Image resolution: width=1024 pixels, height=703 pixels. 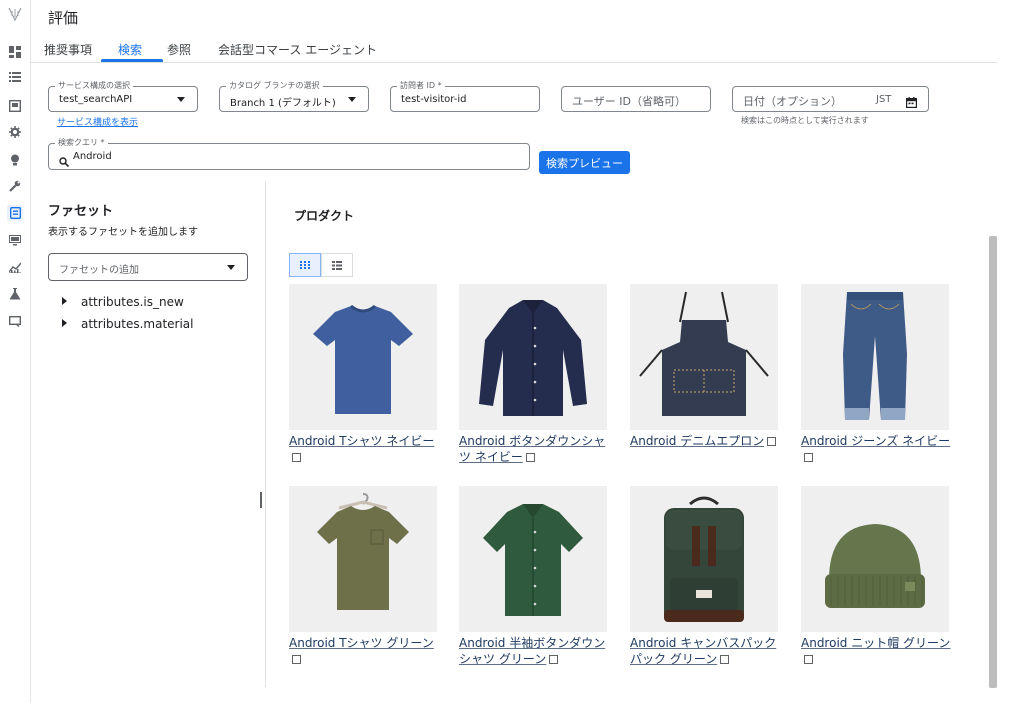 What do you see at coordinates (513, 49) in the screenshot?
I see `tab-bar: 推奨事項 検索 参照 会話型コマース エージェント` at bounding box center [513, 49].